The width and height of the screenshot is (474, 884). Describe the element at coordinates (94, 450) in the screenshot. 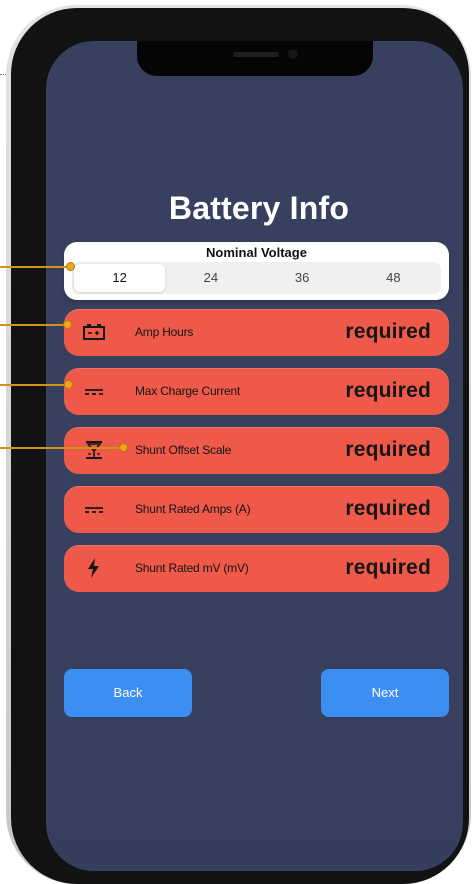

I see `shunt-offset-icon` at that location.